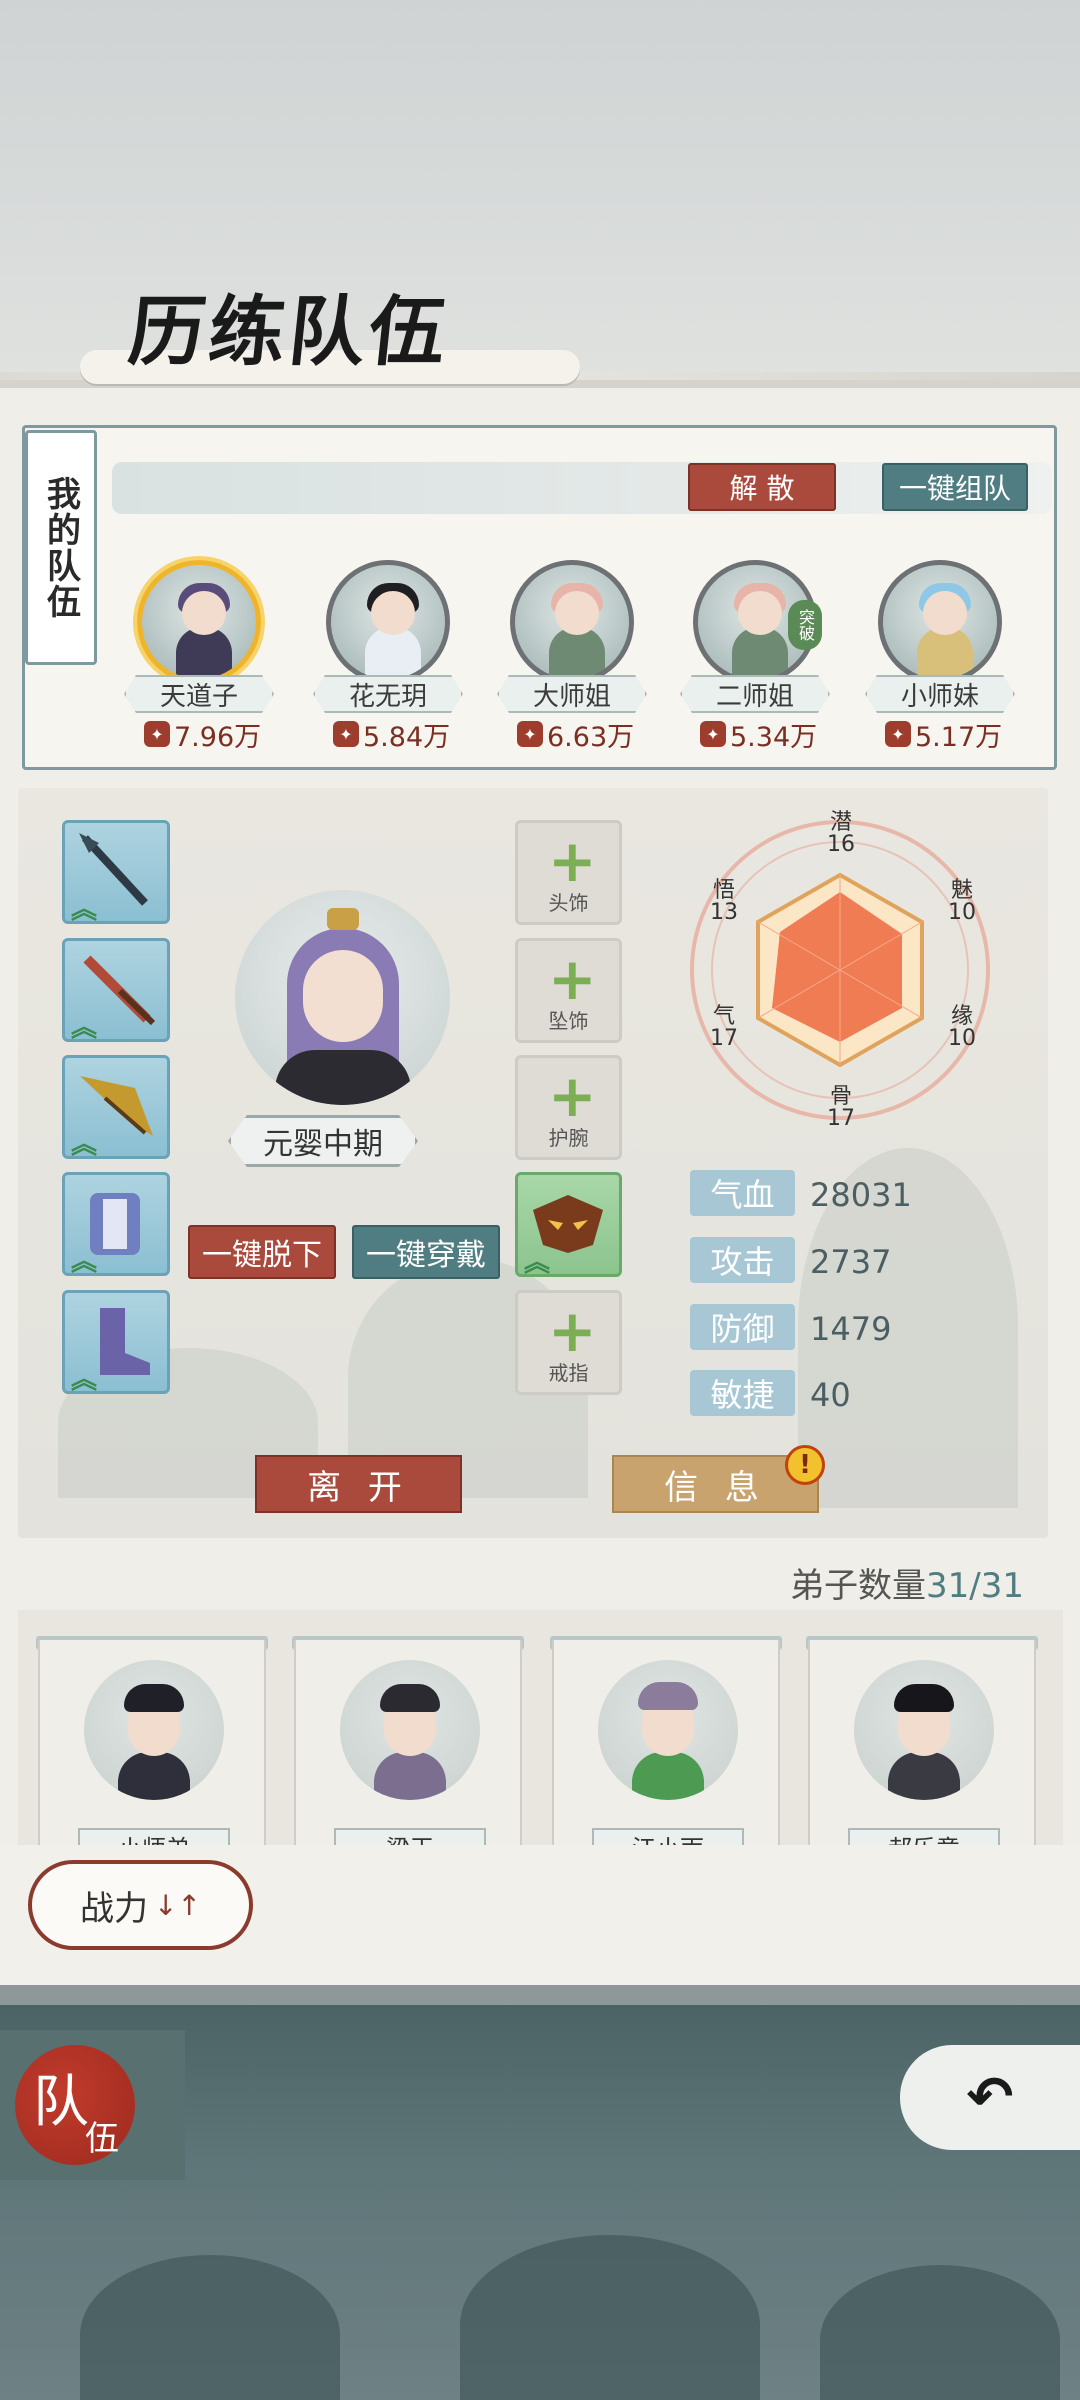  Describe the element at coordinates (959, 737) in the screenshot. I see `power-value: 5.17万` at that location.